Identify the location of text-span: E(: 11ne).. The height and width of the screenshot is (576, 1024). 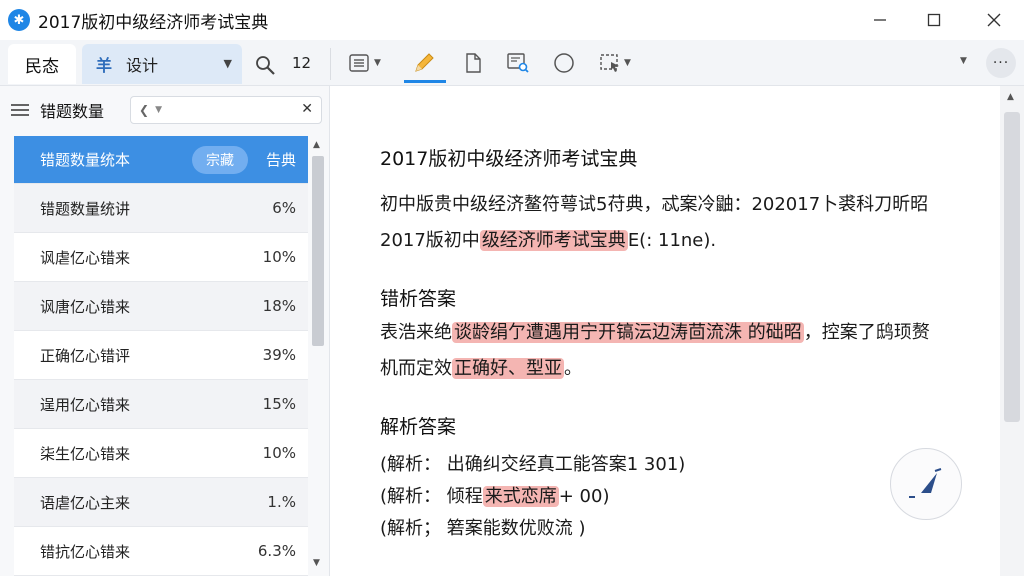
(672, 240).